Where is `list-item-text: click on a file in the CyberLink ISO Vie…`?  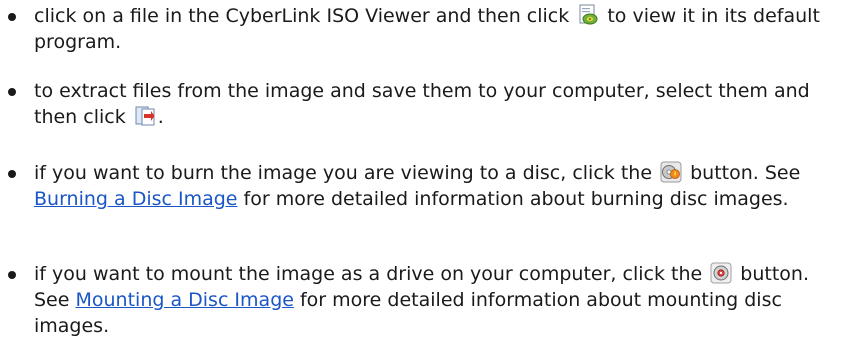 list-item-text: click on a file in the CyberLink ISO Vie… is located at coordinates (302, 16).